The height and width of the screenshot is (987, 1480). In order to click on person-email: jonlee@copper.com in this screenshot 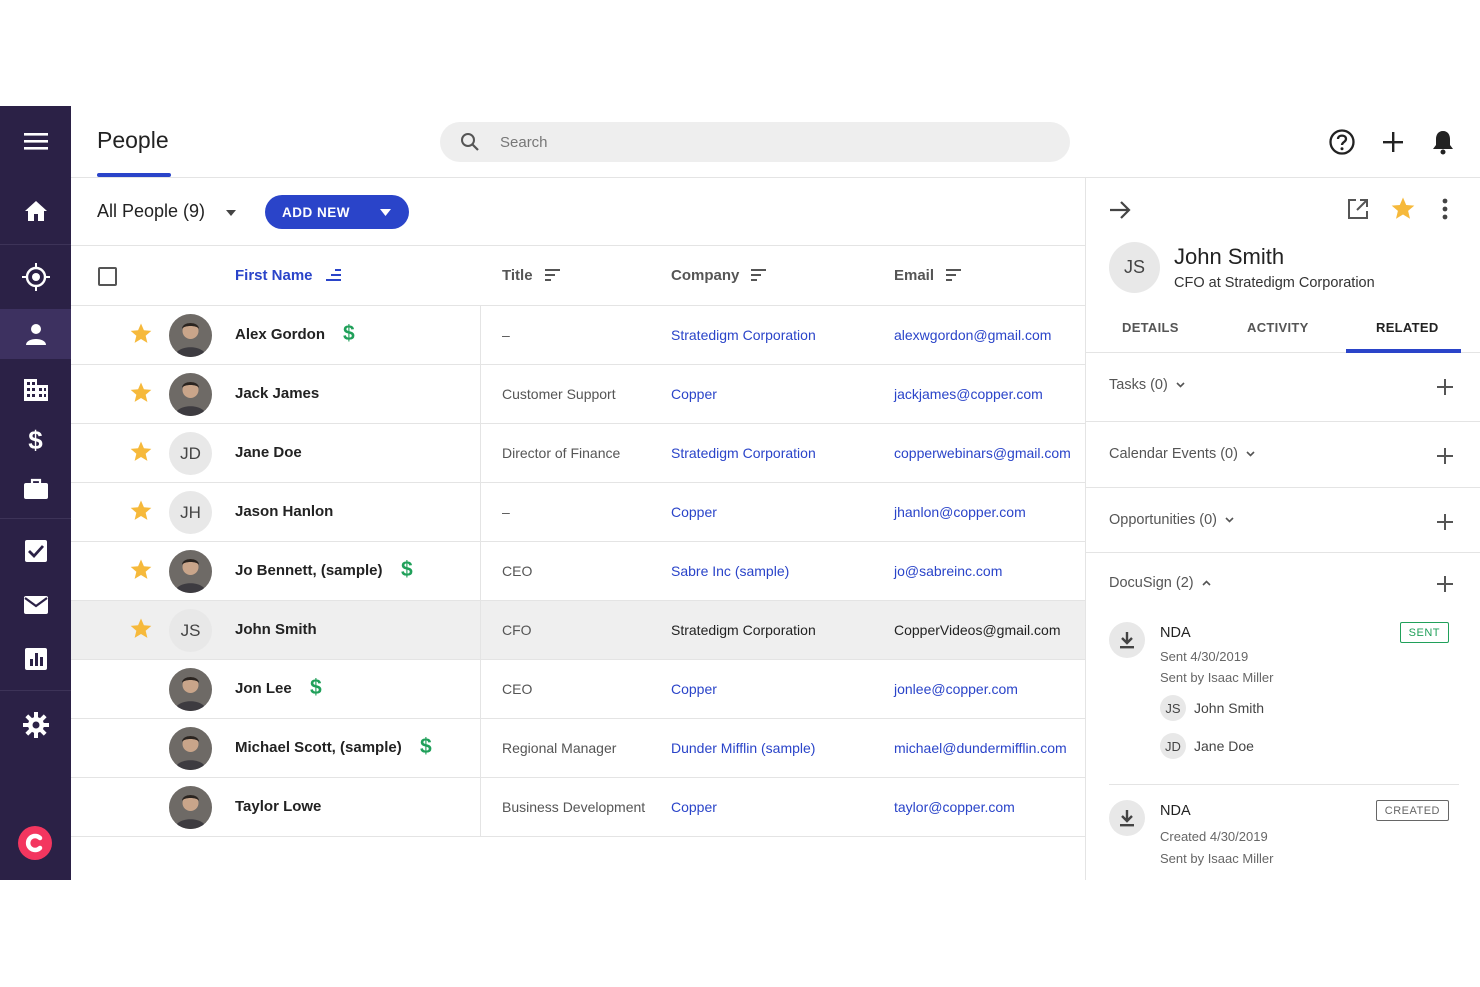, I will do `click(956, 689)`.